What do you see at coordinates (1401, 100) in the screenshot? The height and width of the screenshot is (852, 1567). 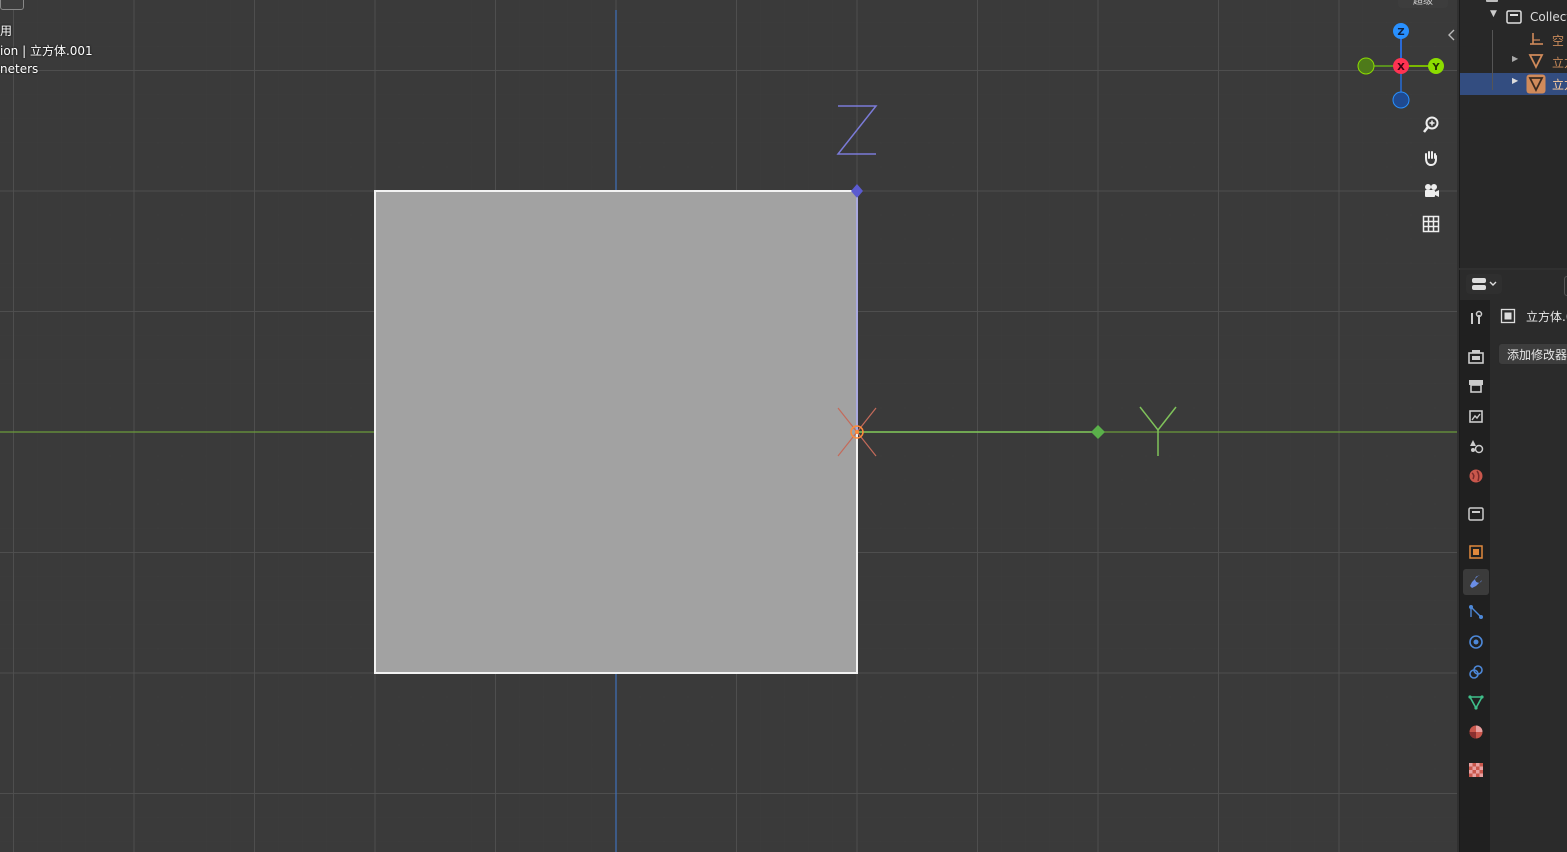 I see `gizmo-neg-z-ball` at bounding box center [1401, 100].